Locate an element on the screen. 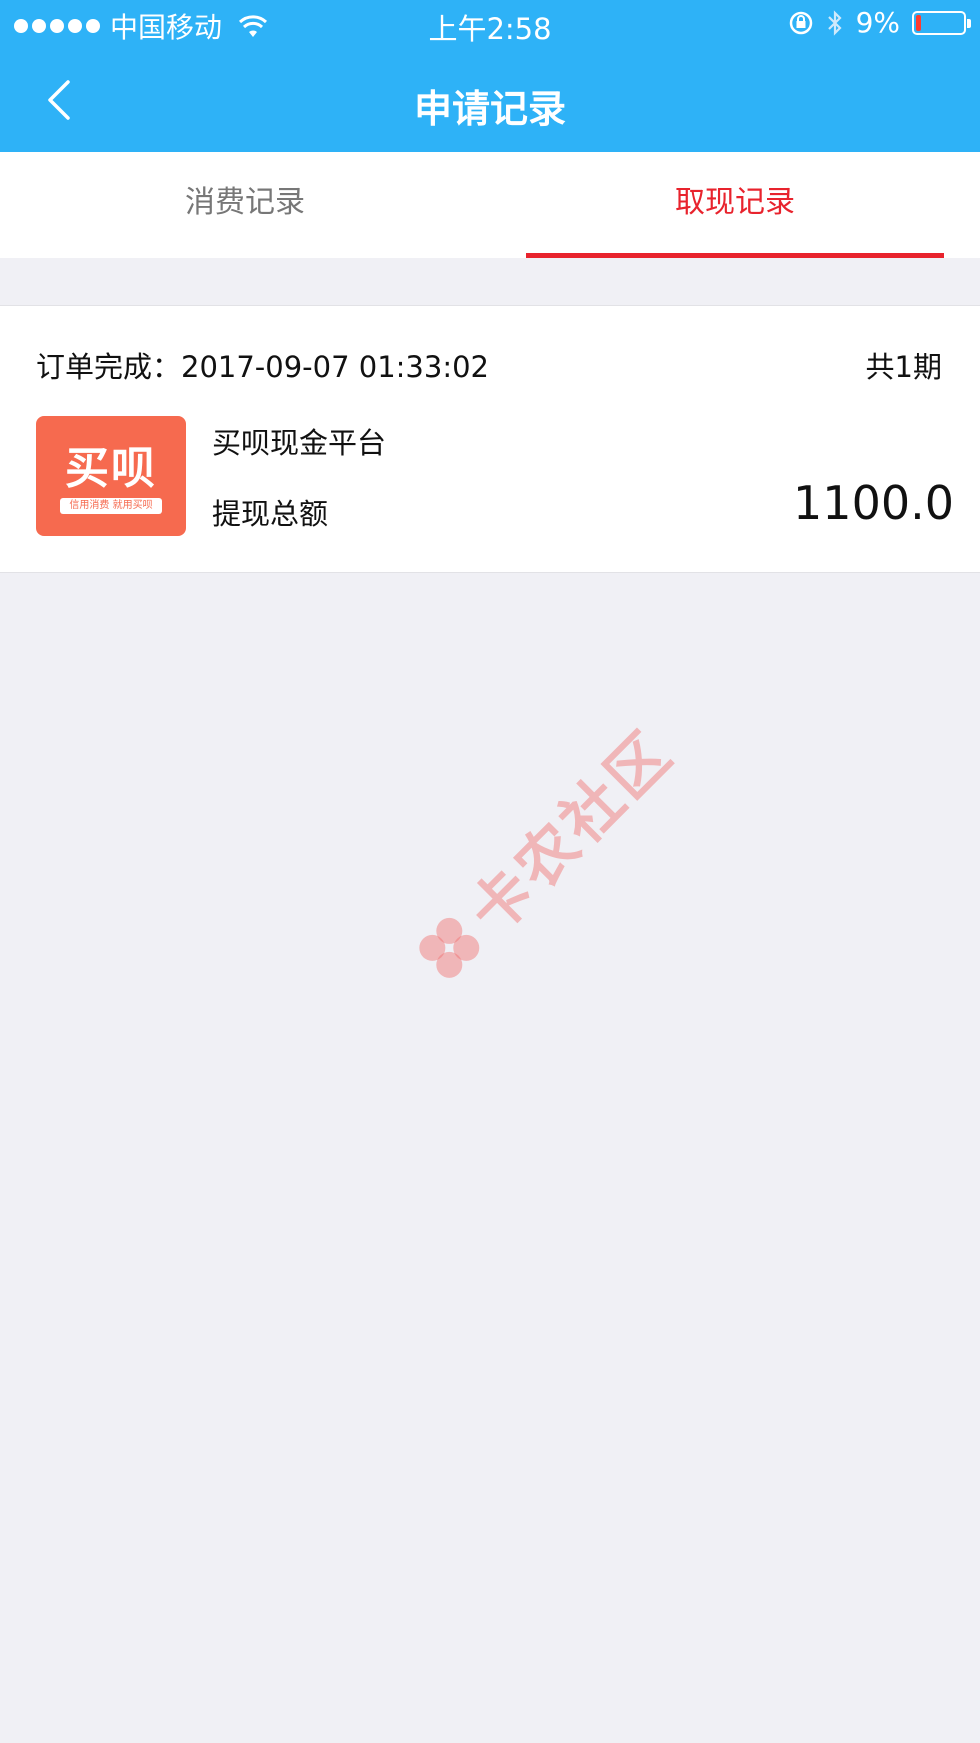 Image resolution: width=980 pixels, height=1743 pixels. nav-bar: 申请记录 is located at coordinates (490, 101).